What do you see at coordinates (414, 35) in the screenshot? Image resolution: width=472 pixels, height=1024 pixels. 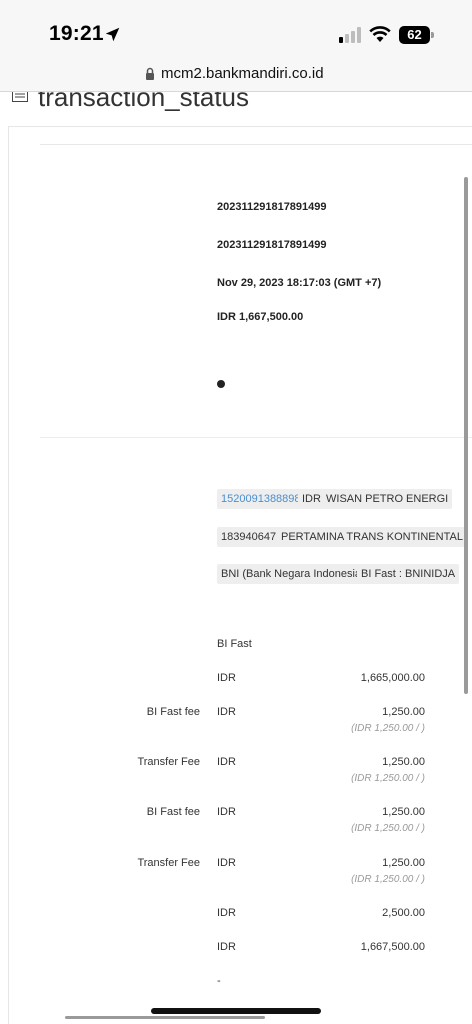 I see `battery-level: 62` at bounding box center [414, 35].